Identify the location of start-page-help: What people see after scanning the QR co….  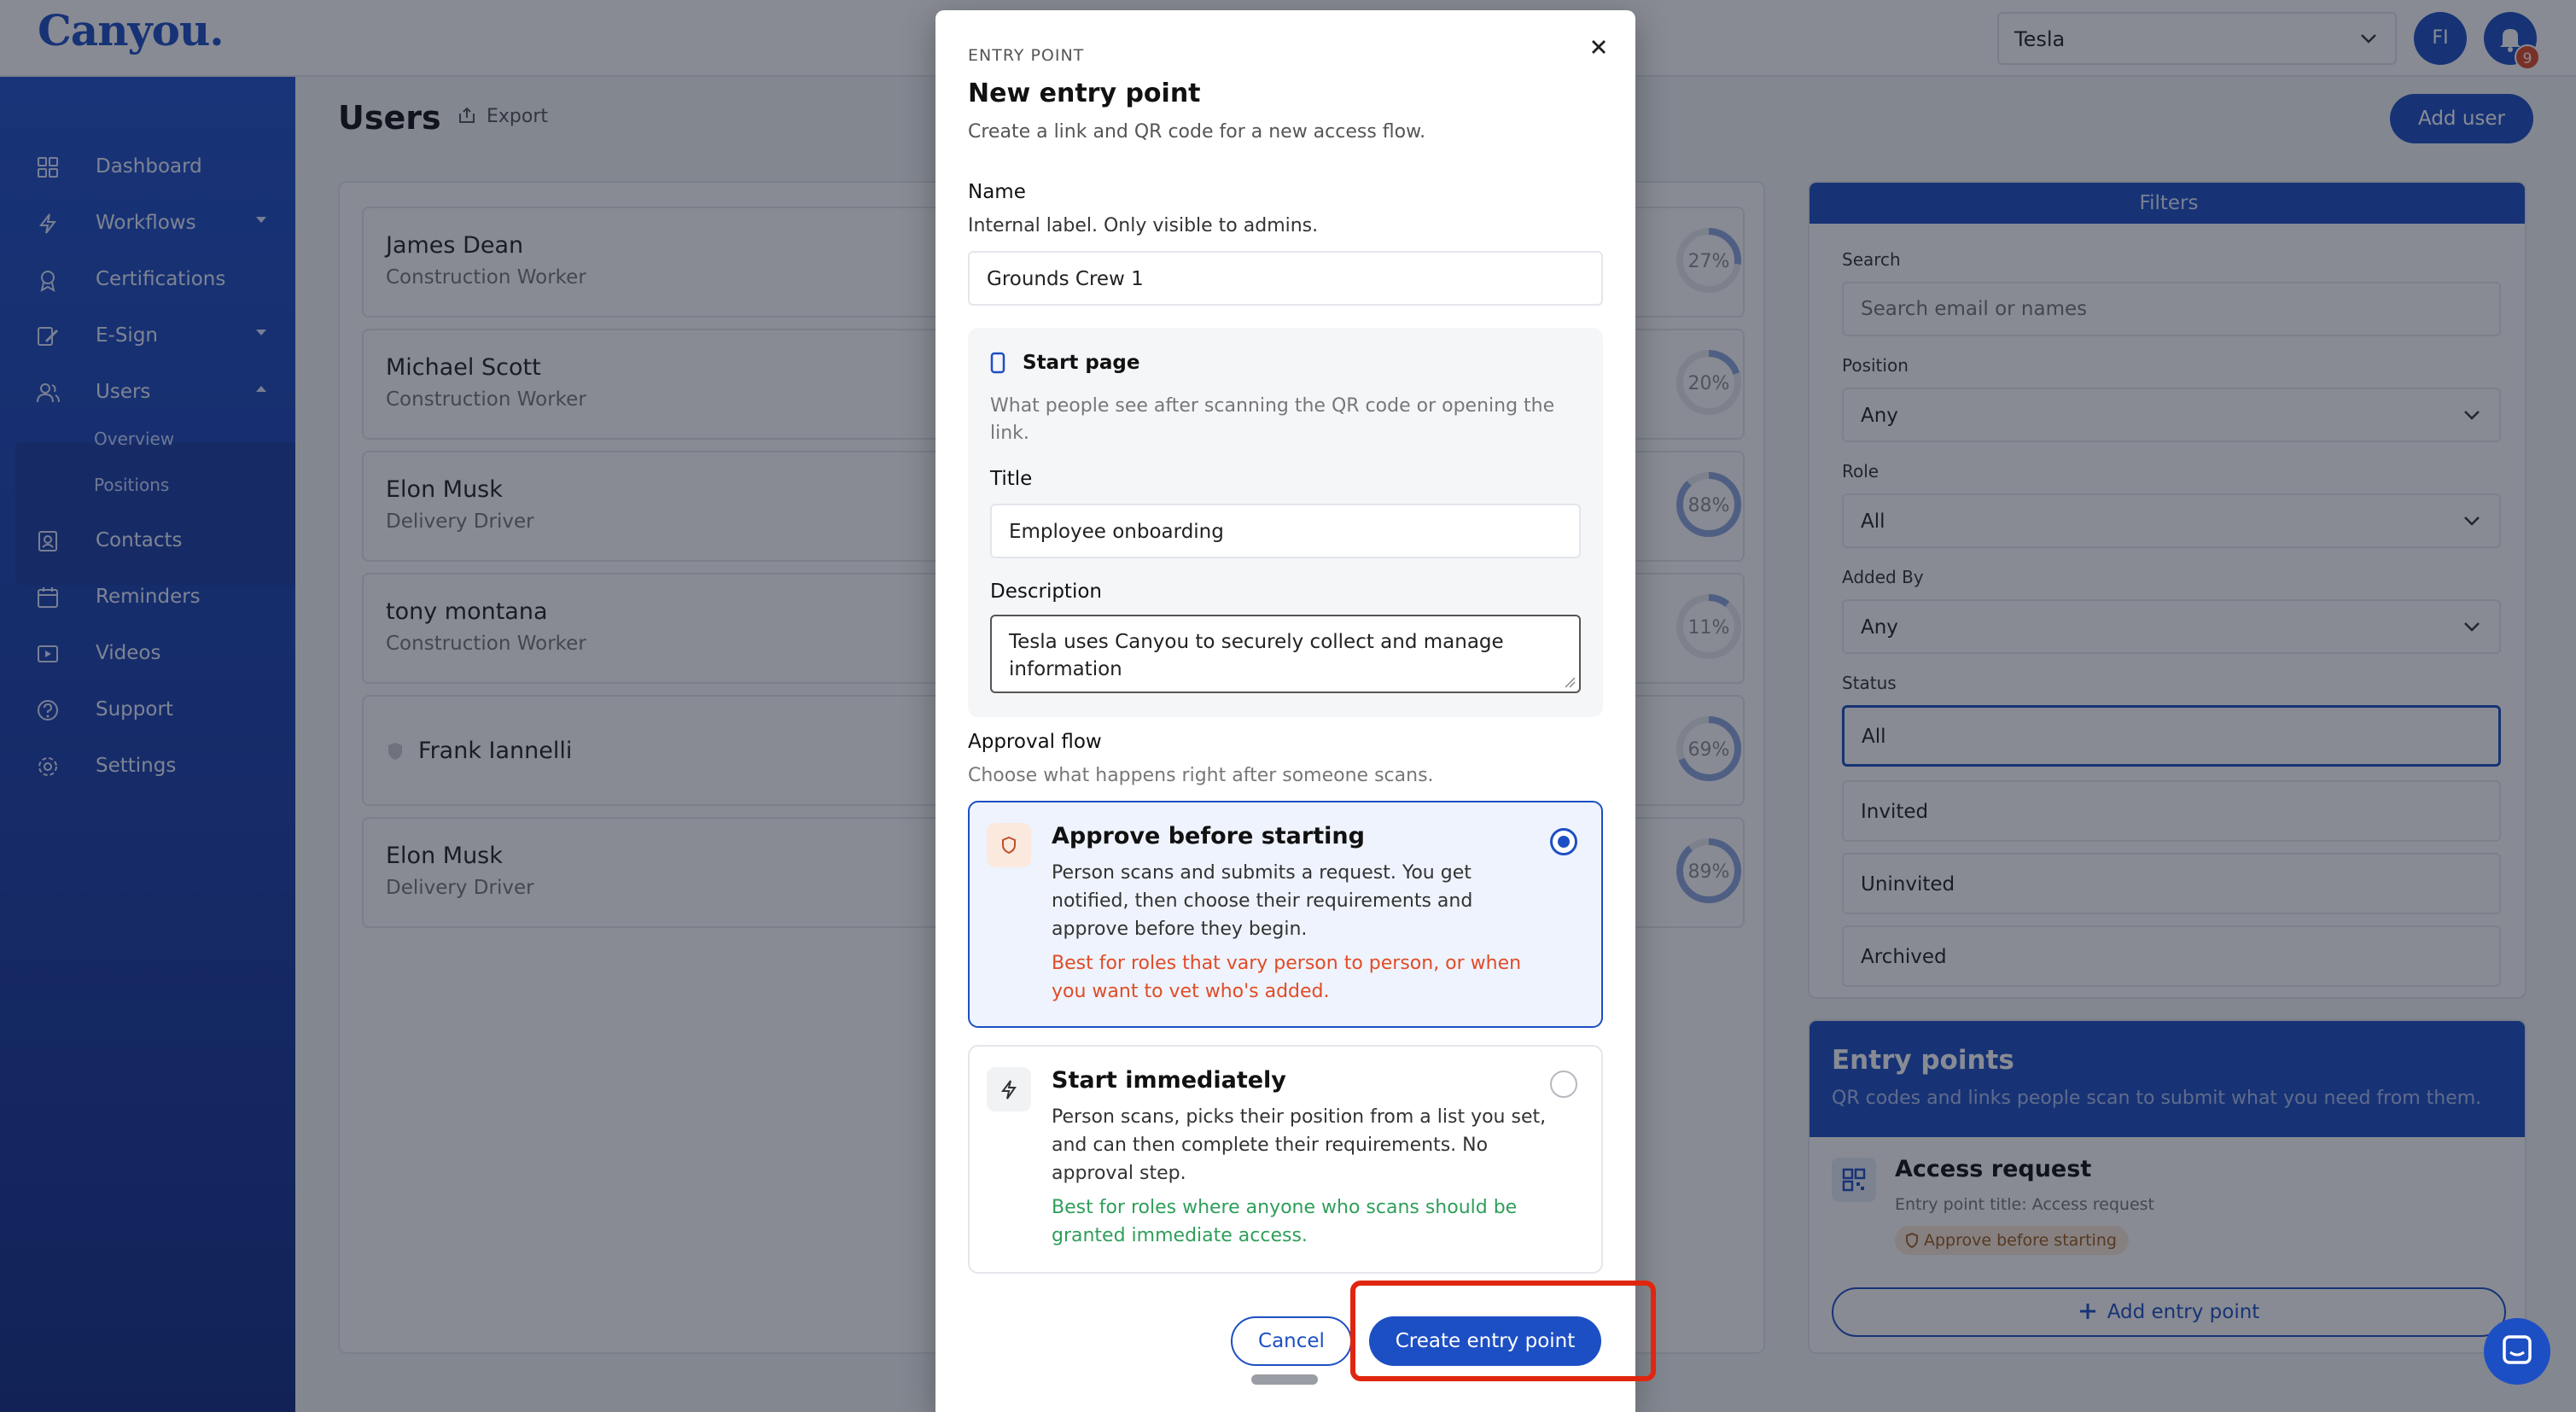
(1272, 419).